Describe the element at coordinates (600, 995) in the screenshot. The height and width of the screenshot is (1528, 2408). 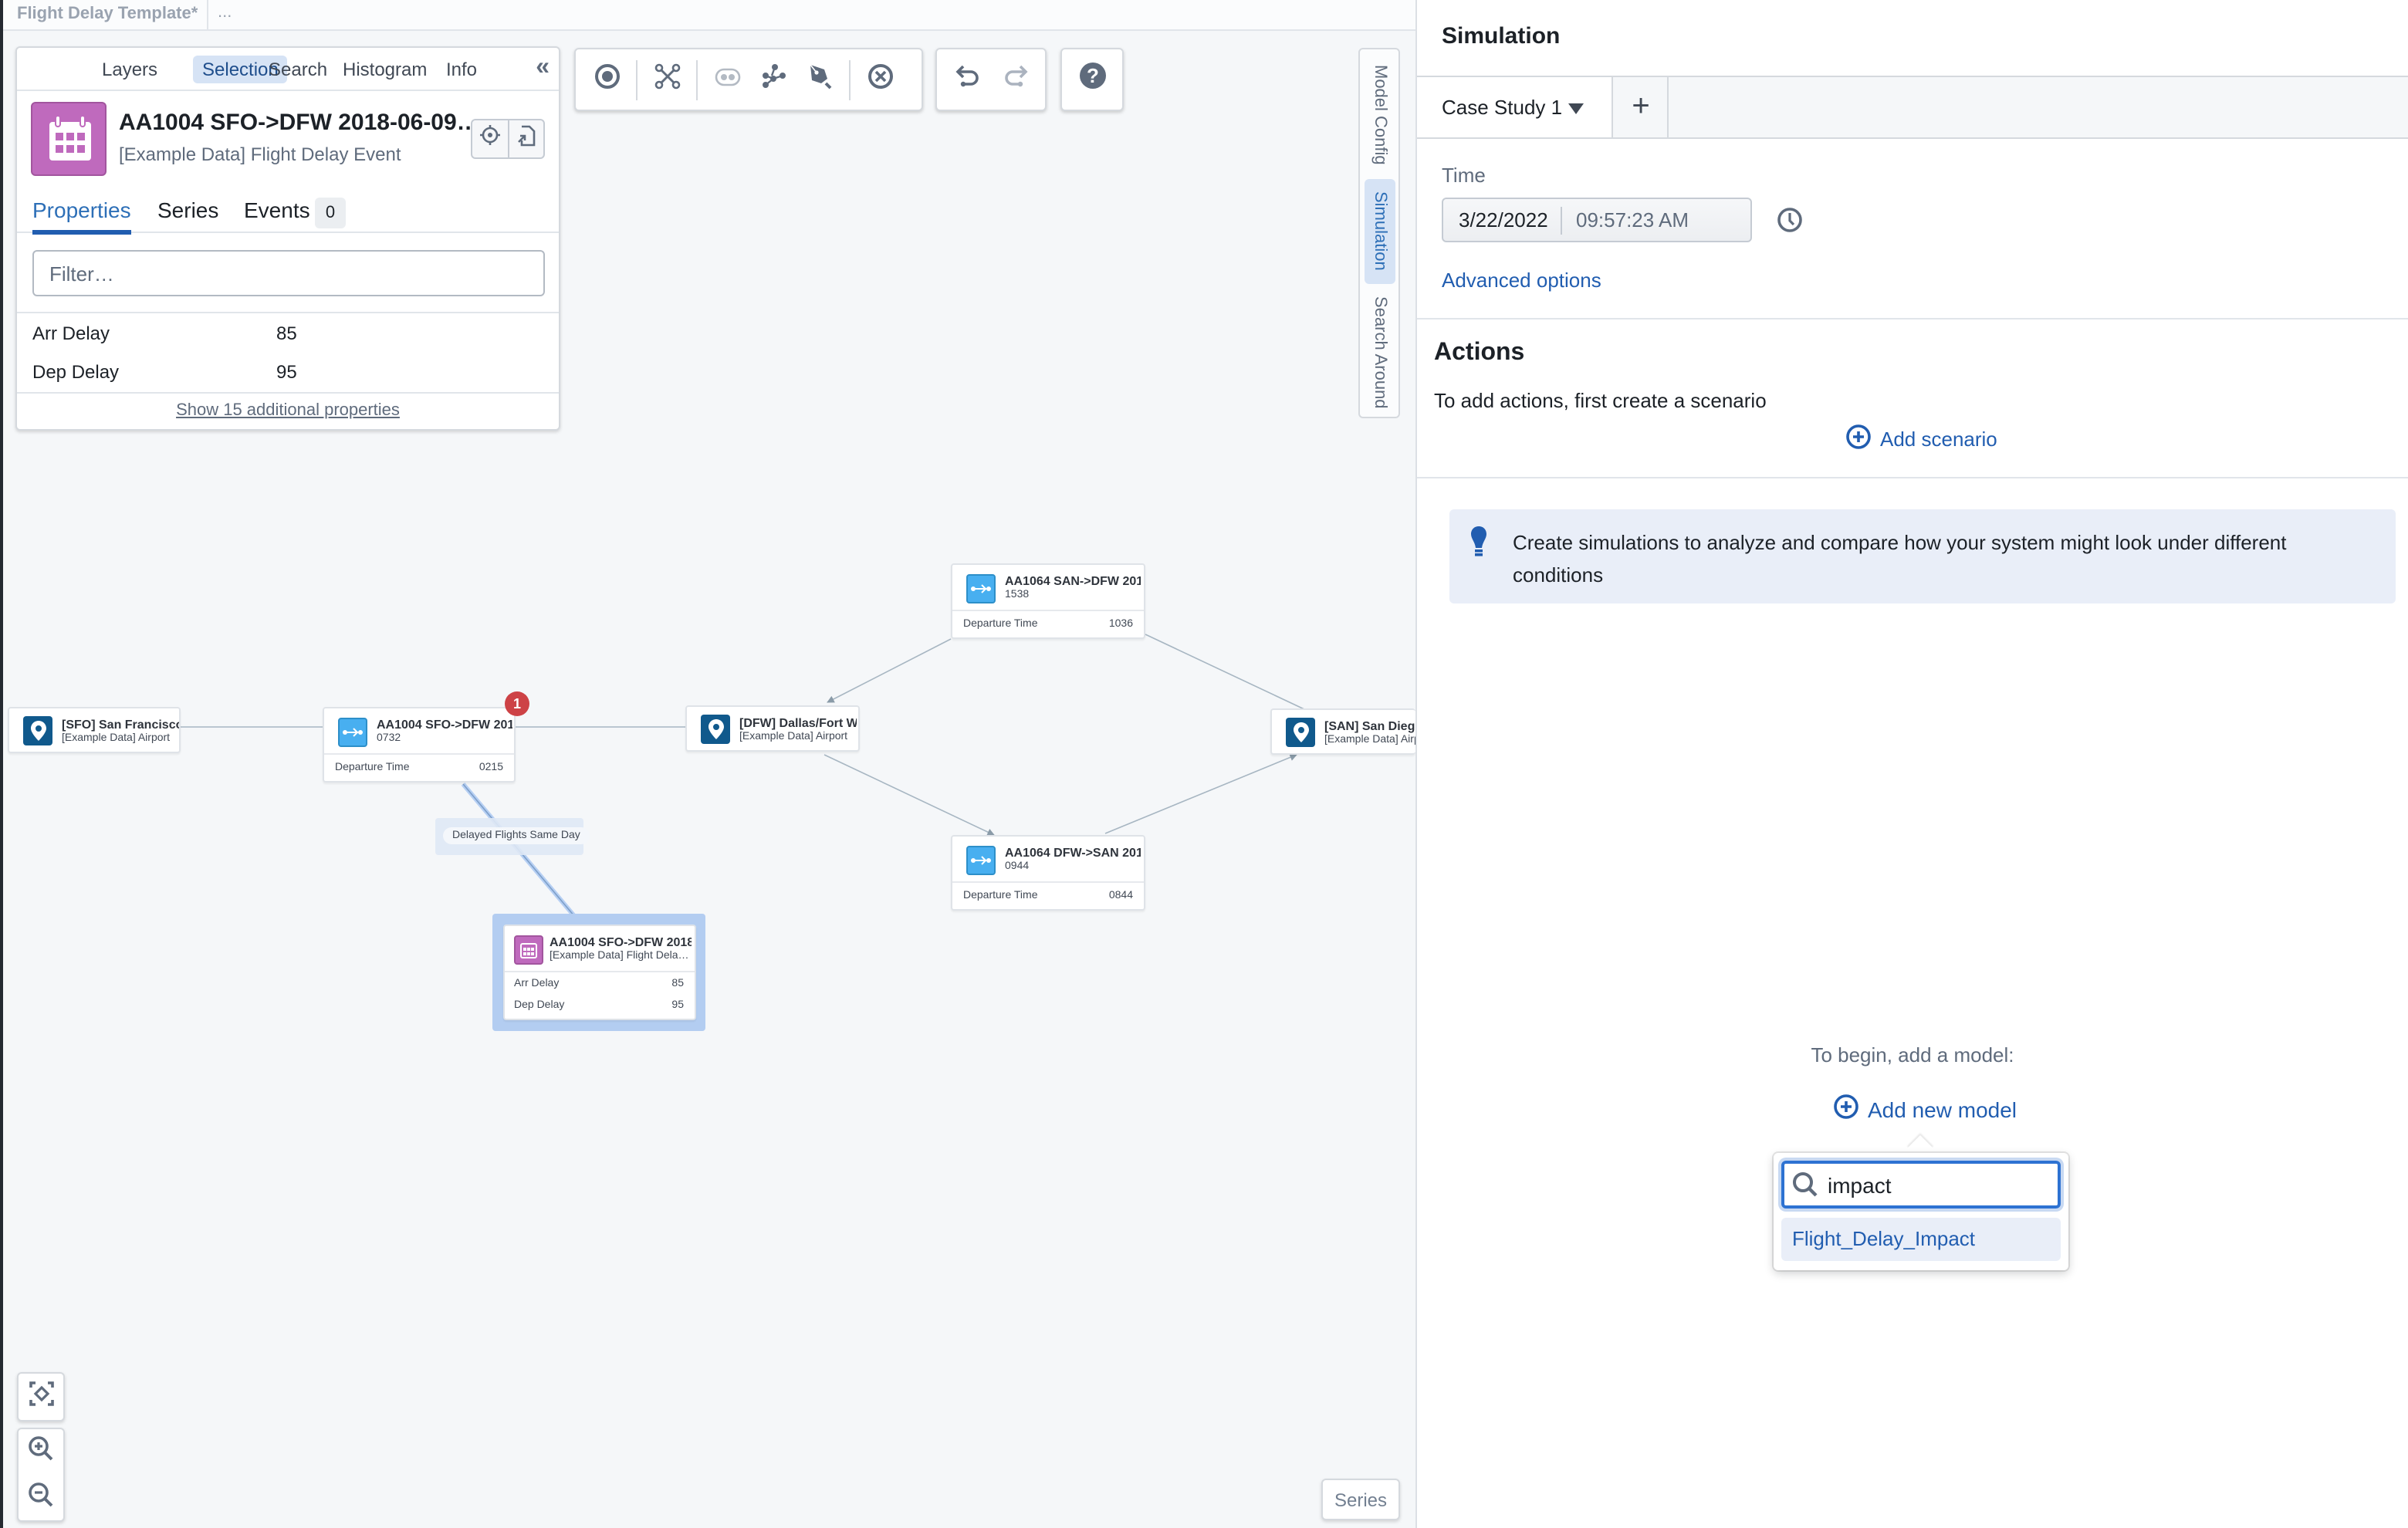
I see `node-properties: Arr Delay 85 Dep Delay 95` at that location.